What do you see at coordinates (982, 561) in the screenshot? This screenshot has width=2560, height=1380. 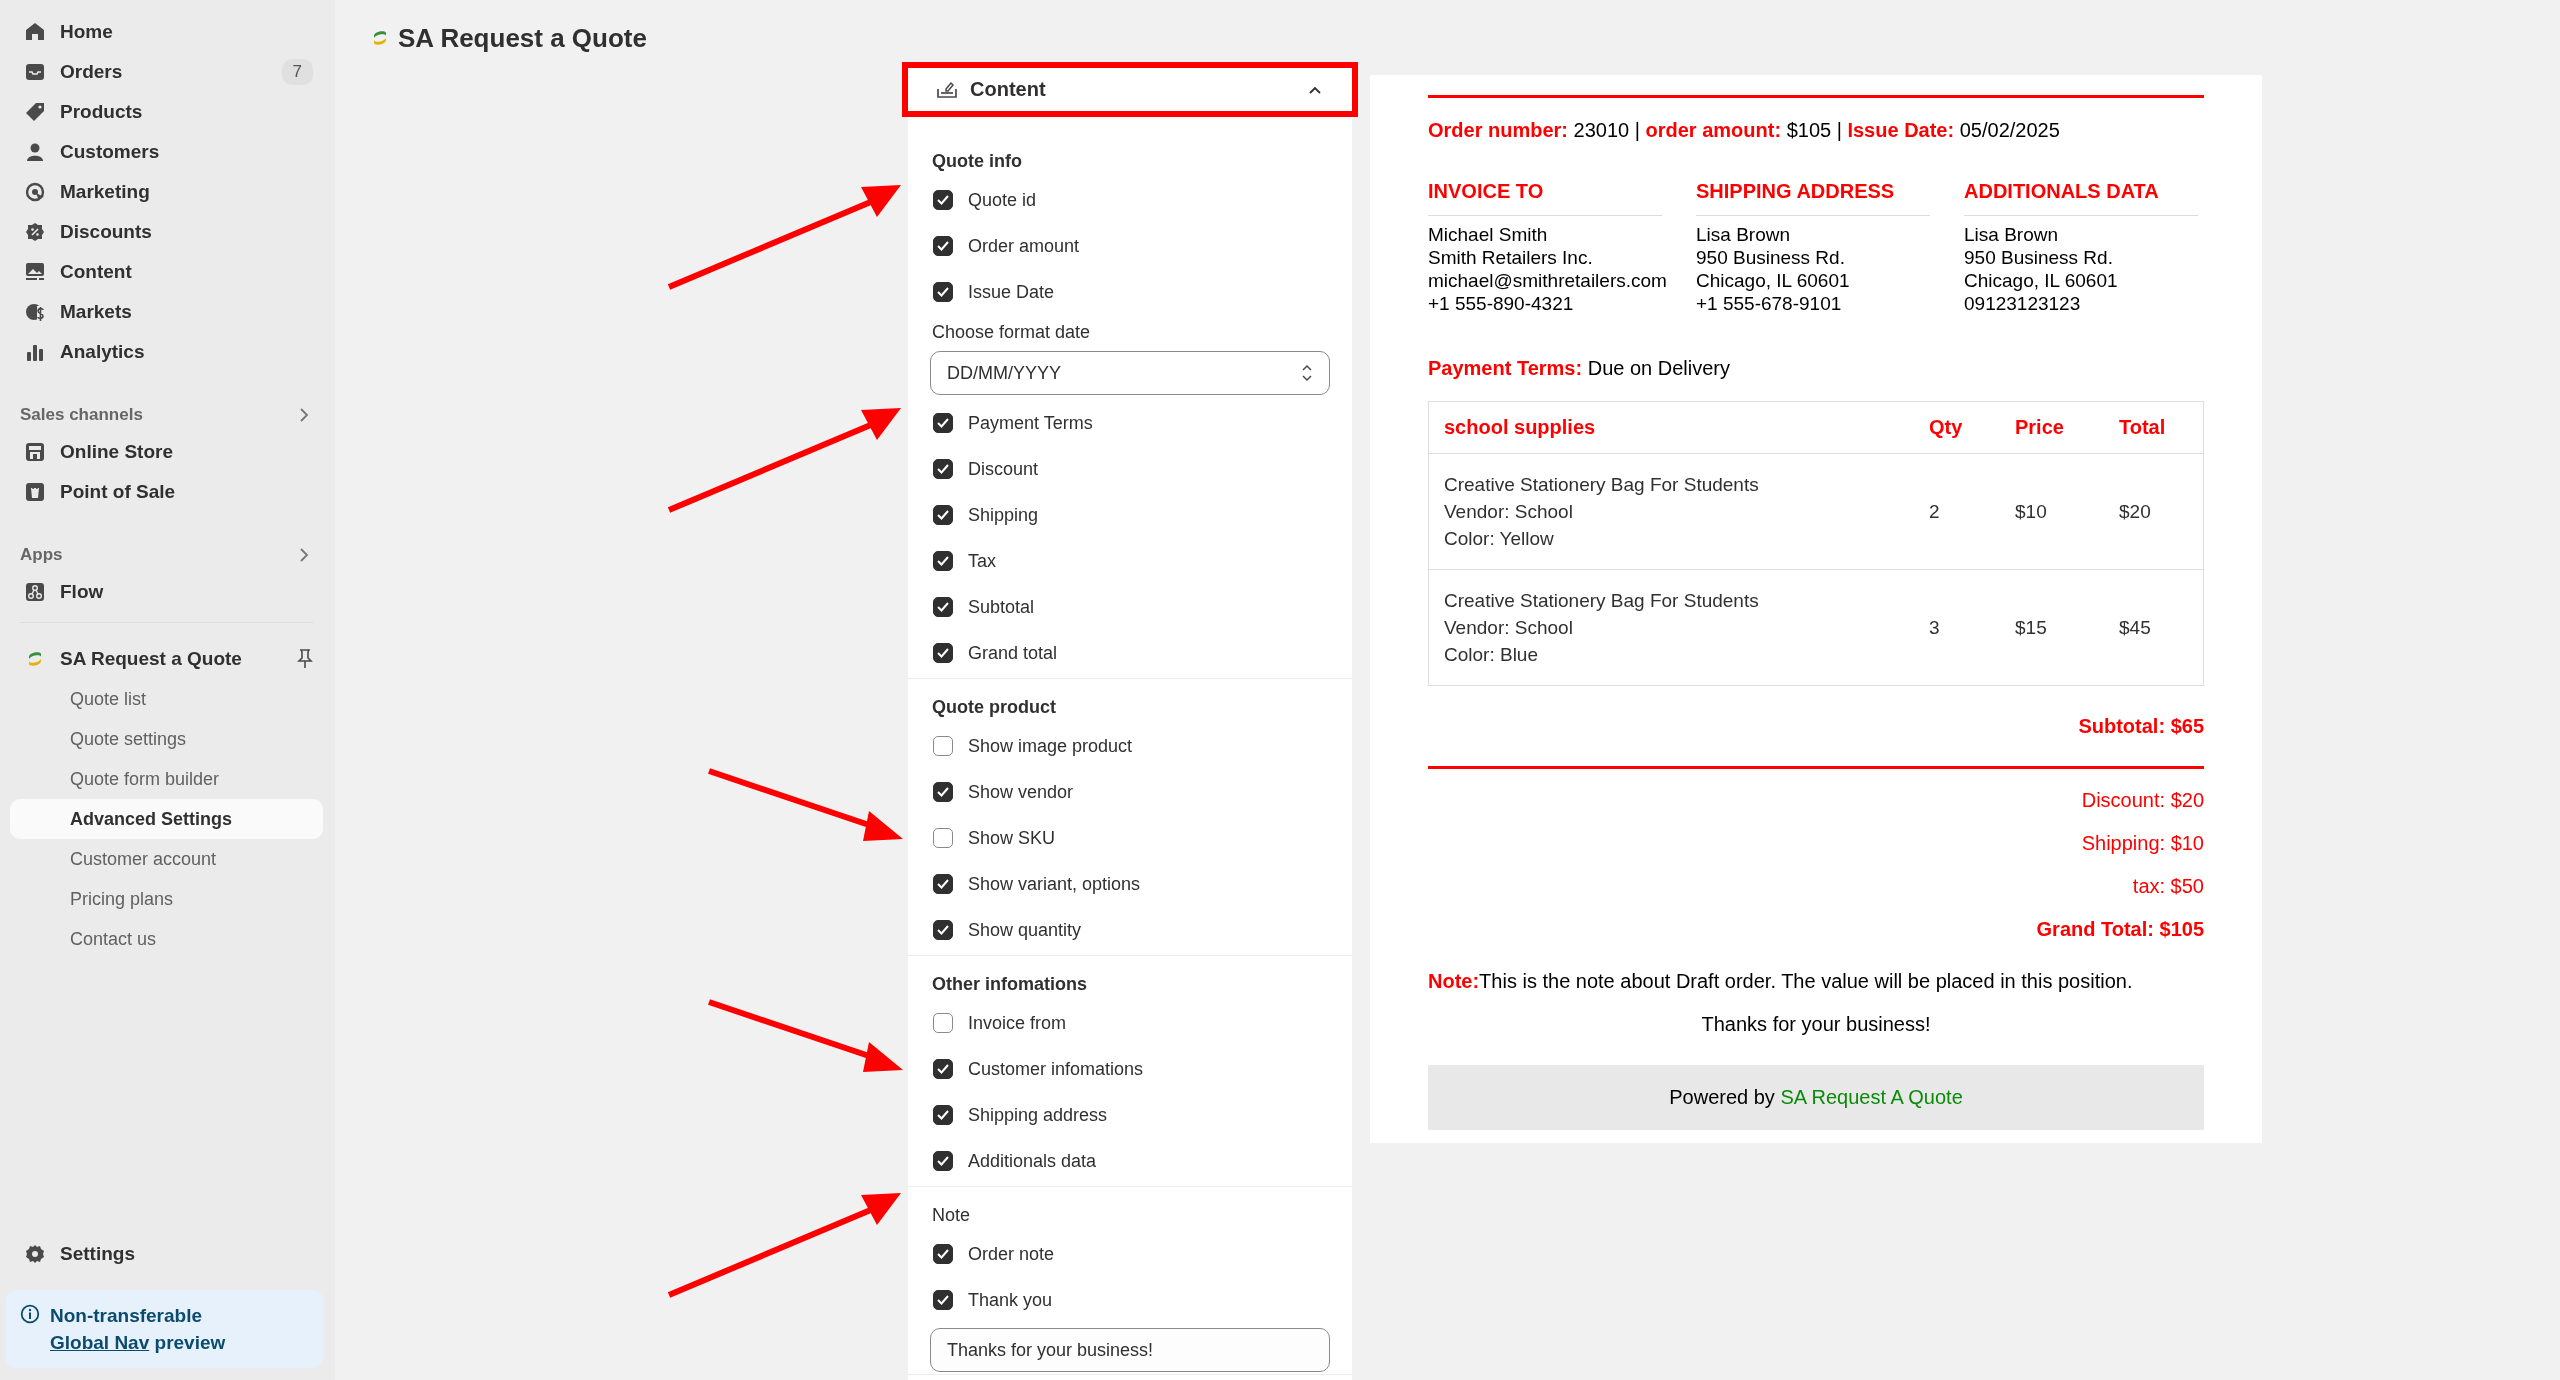 I see `checkbox-label: Tax` at bounding box center [982, 561].